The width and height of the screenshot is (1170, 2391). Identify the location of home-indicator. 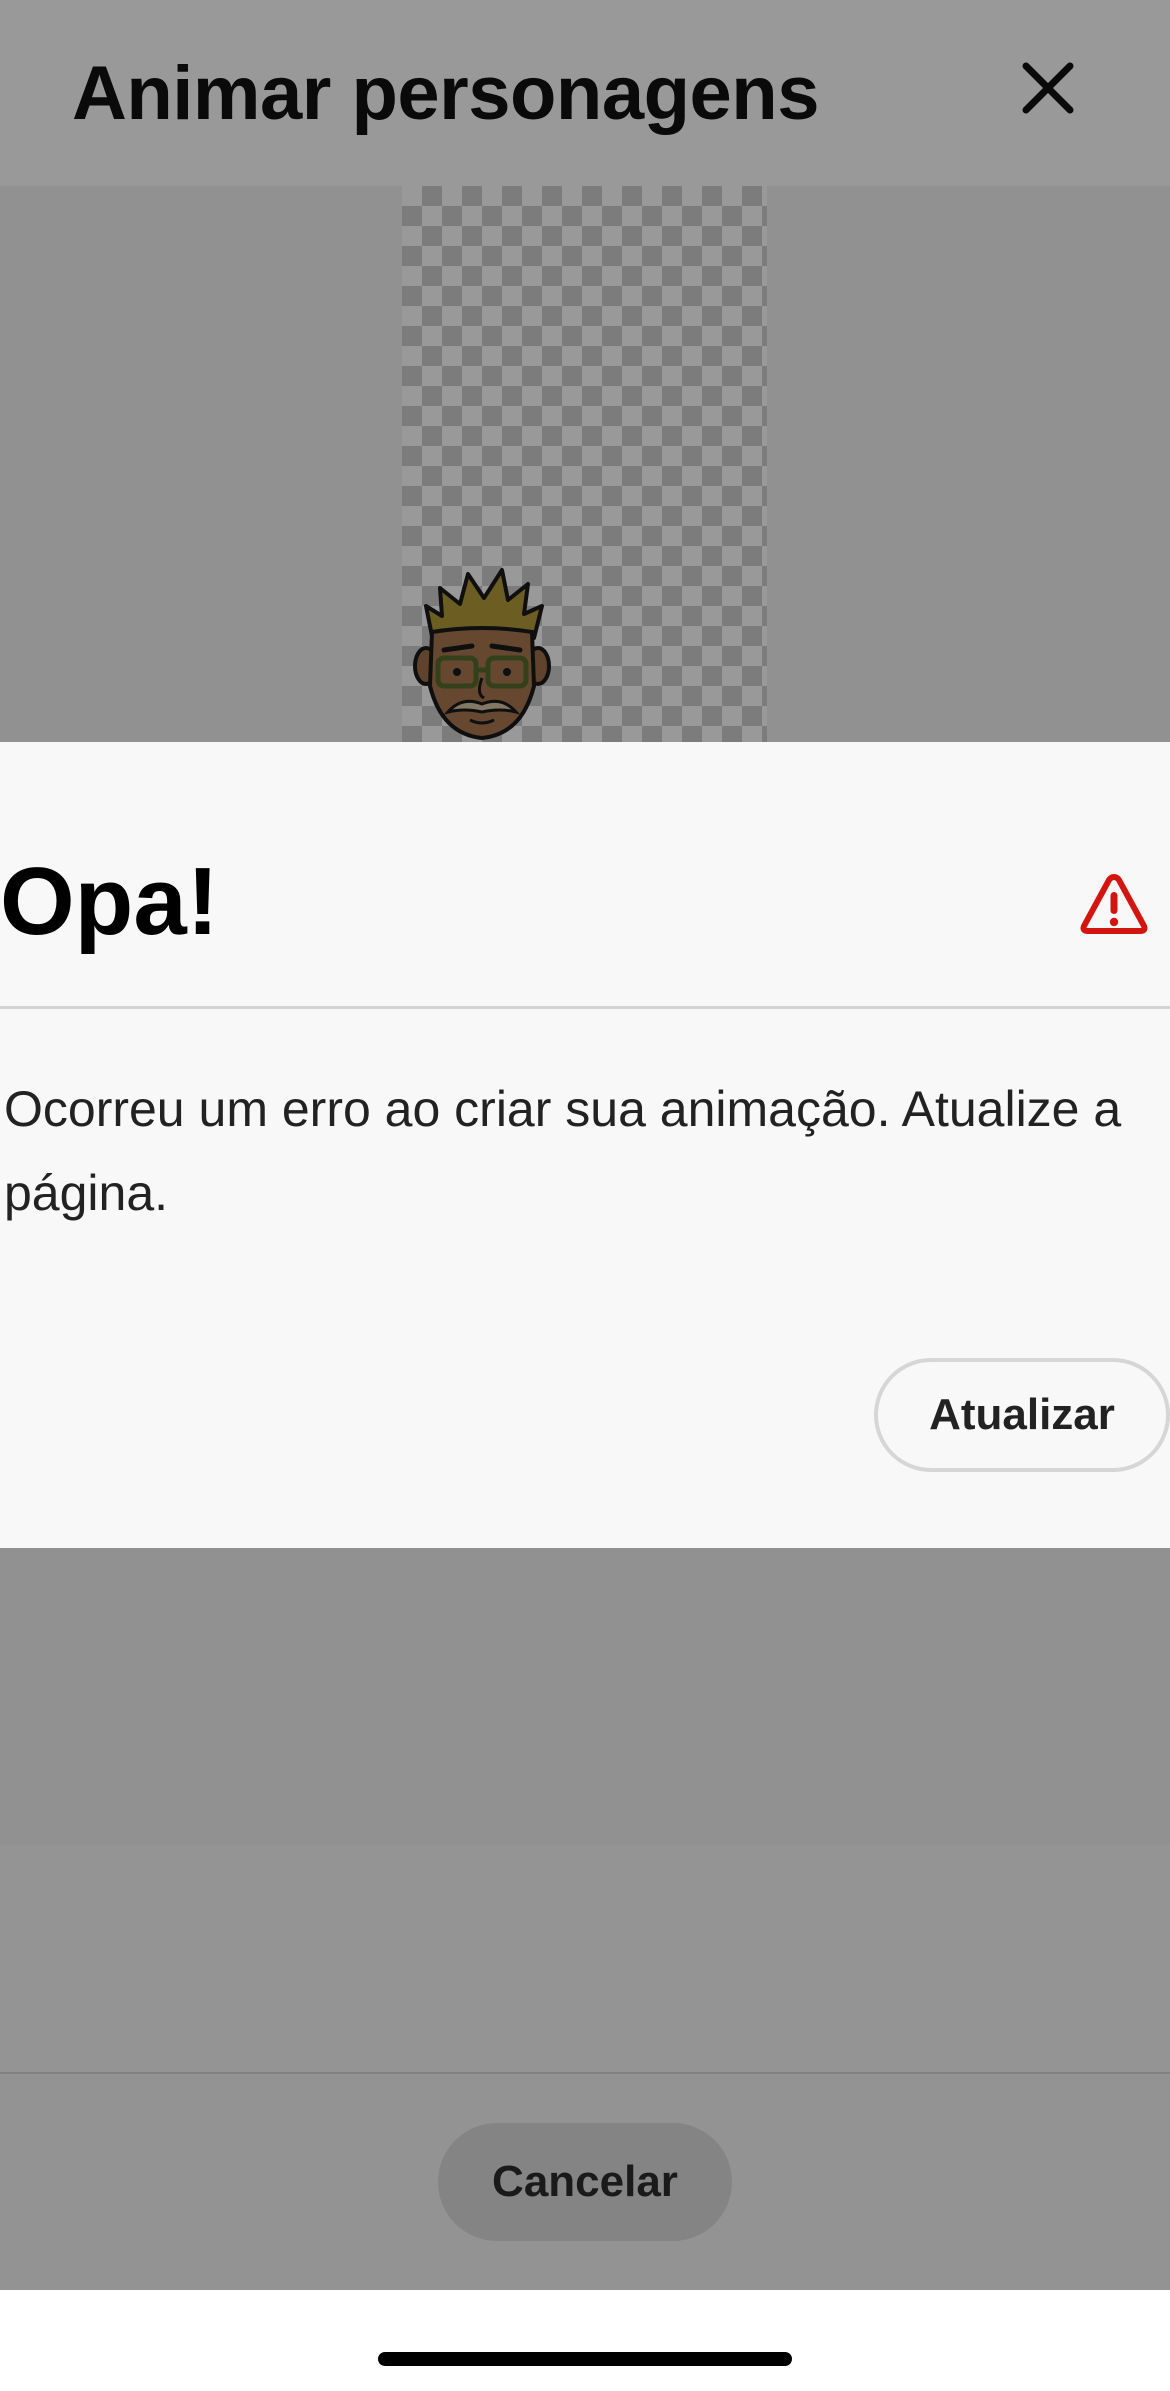
(585, 2359).